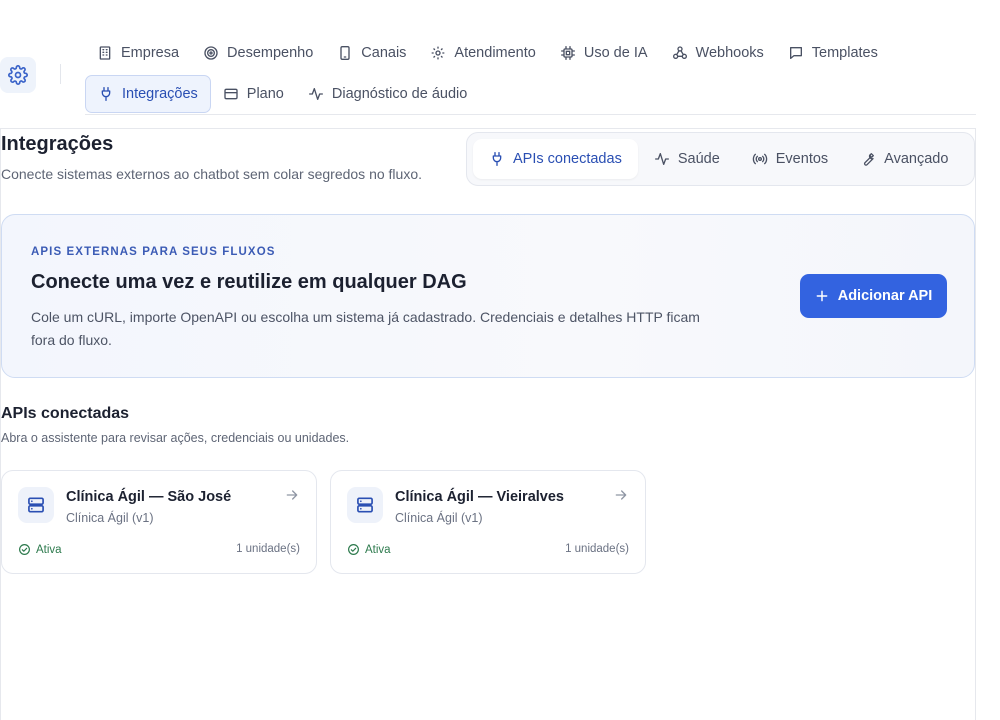 This screenshot has width=1000, height=720. I want to click on tab-label: Eventos, so click(802, 159).